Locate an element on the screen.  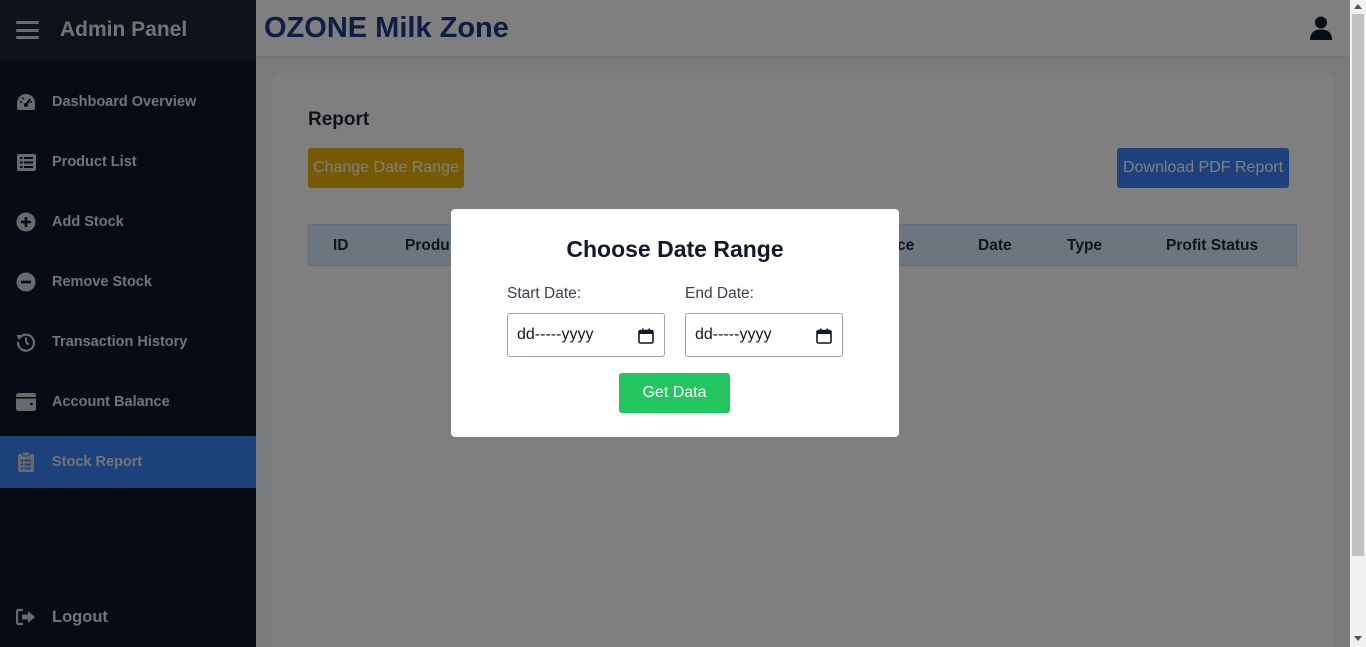
end-date-value: dd-----yyyy is located at coordinates (733, 334).